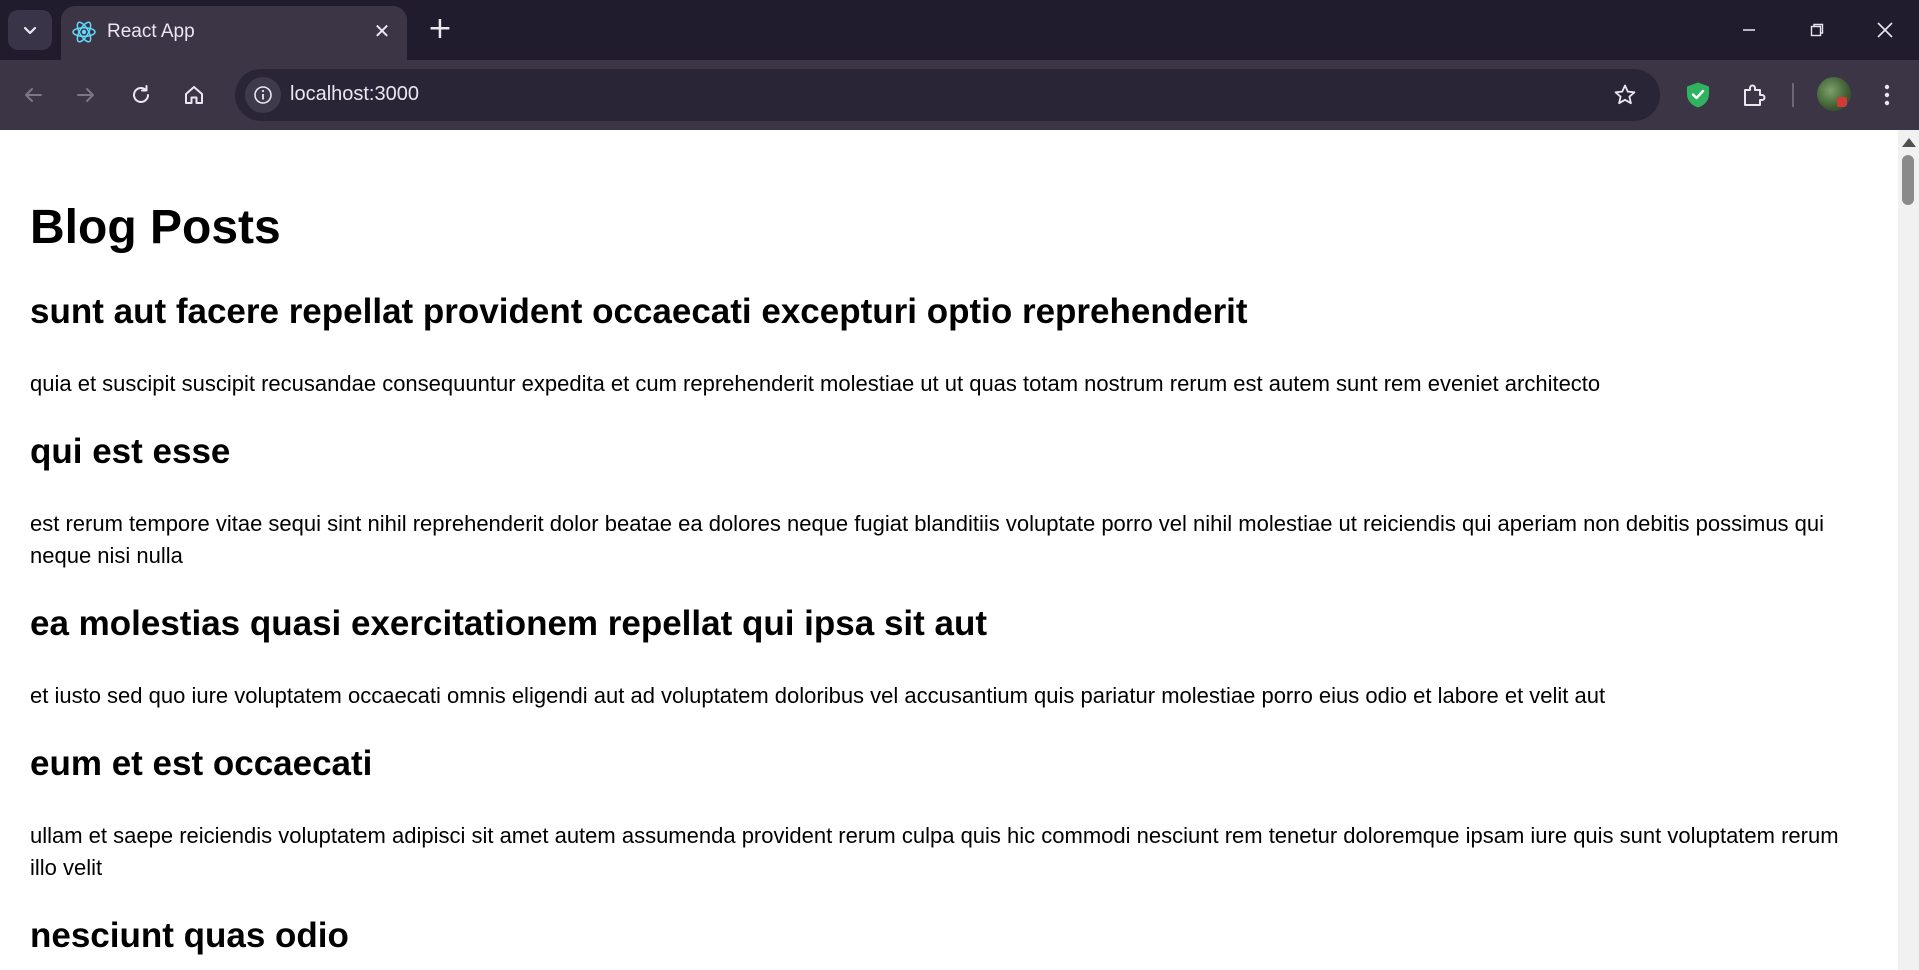  Describe the element at coordinates (1834, 94) in the screenshot. I see `profile-avatar` at that location.